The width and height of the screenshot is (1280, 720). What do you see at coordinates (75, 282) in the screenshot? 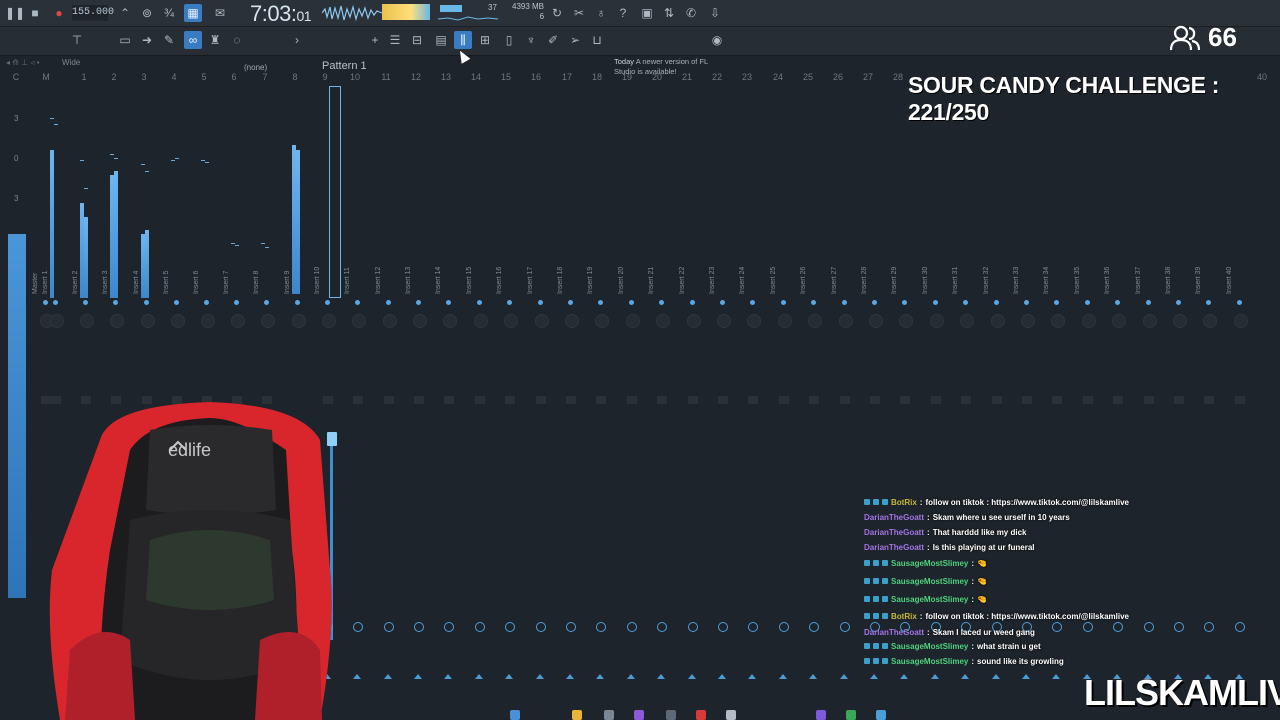
I see `track-label: Insert 2` at bounding box center [75, 282].